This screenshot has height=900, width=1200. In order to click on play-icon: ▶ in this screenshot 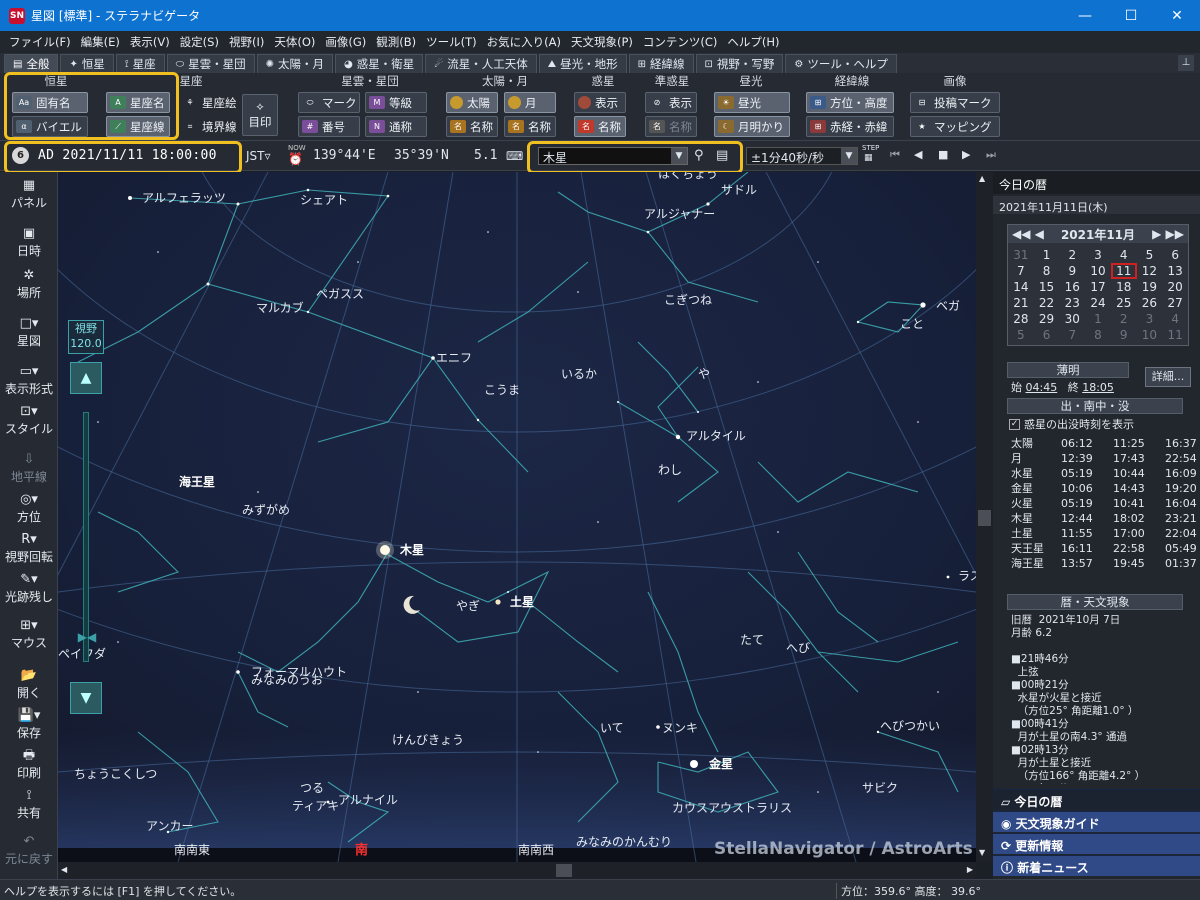, I will do `click(966, 154)`.